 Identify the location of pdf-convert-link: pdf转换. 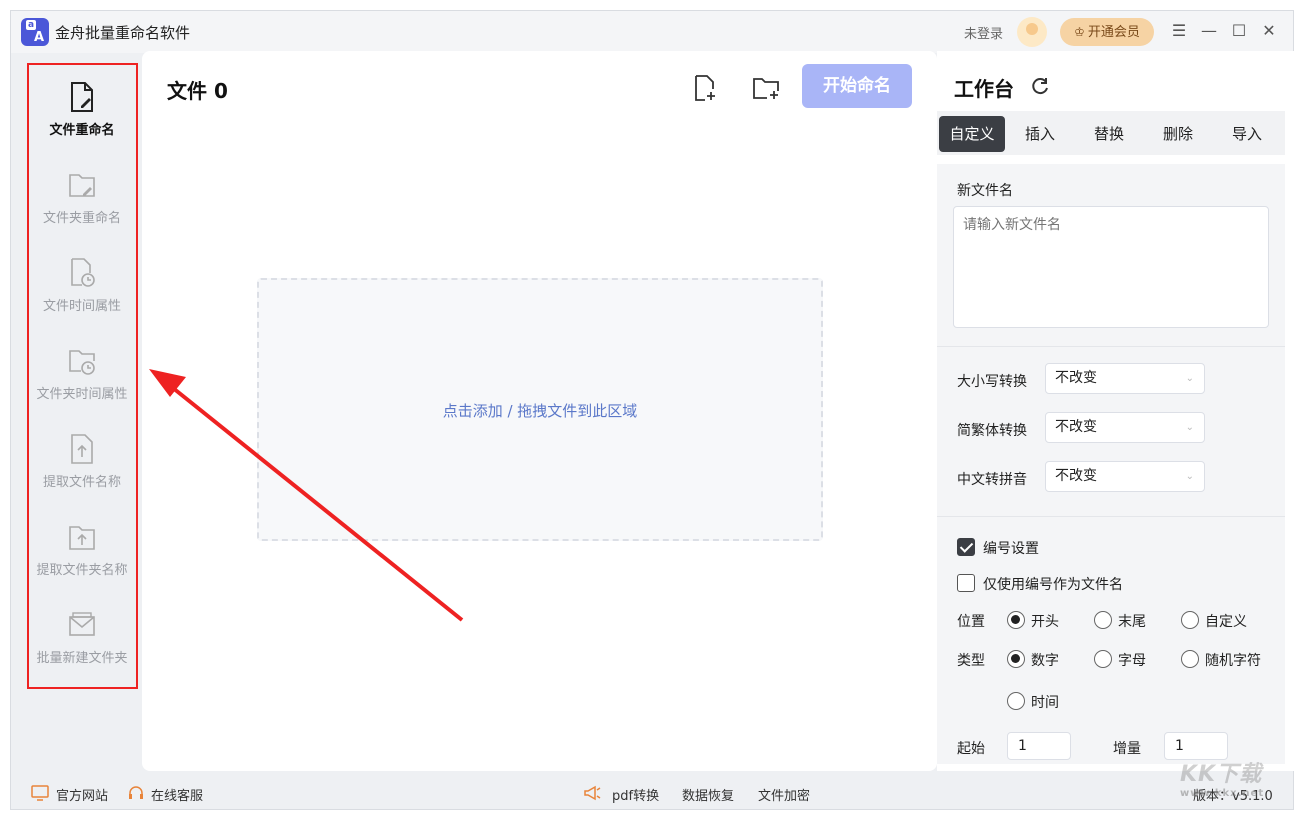
(635, 794).